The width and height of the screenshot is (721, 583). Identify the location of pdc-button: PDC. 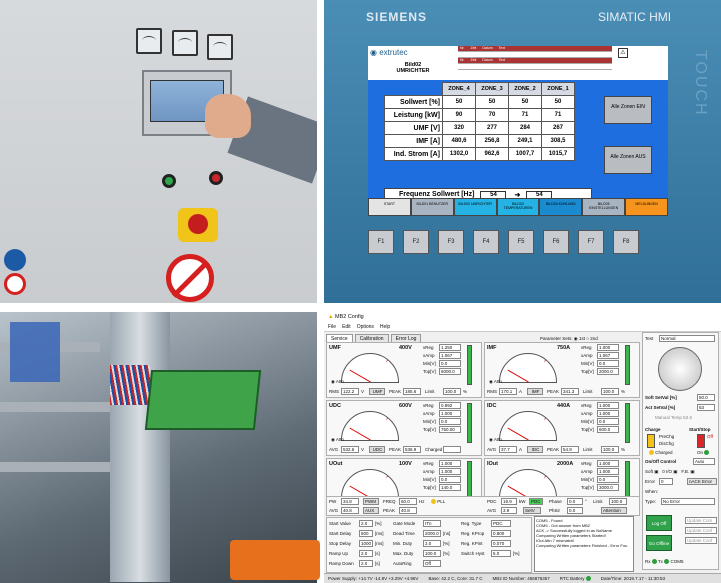
(536, 501).